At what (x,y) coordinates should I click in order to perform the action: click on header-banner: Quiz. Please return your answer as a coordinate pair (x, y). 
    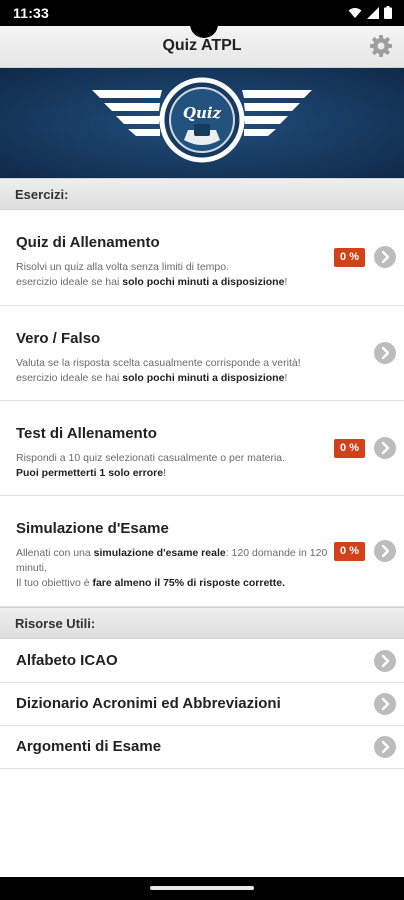
    Looking at the image, I should click on (202, 123).